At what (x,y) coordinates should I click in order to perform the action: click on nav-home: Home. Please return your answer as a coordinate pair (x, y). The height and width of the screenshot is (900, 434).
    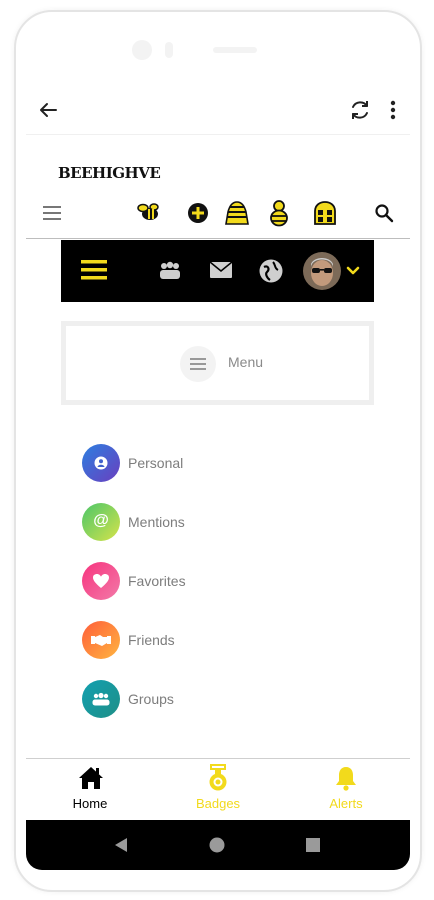
    Looking at the image, I should click on (90, 789).